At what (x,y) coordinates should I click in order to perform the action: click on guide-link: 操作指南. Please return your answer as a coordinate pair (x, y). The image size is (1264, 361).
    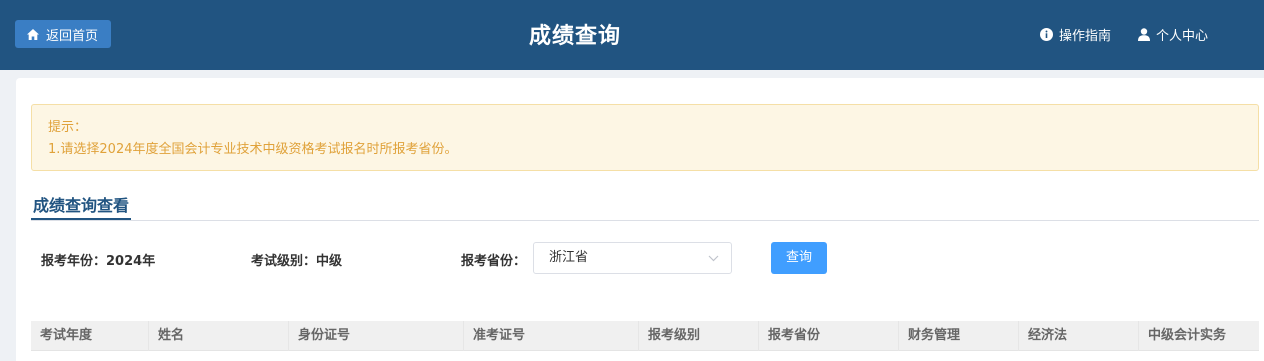
    Looking at the image, I should click on (1076, 34).